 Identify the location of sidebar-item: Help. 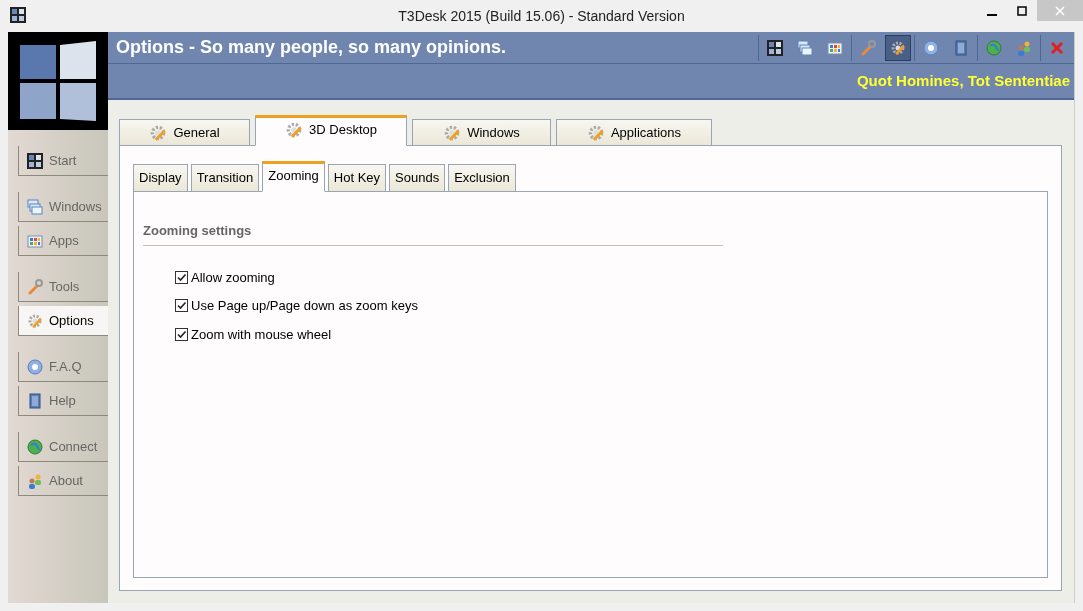
(63, 401).